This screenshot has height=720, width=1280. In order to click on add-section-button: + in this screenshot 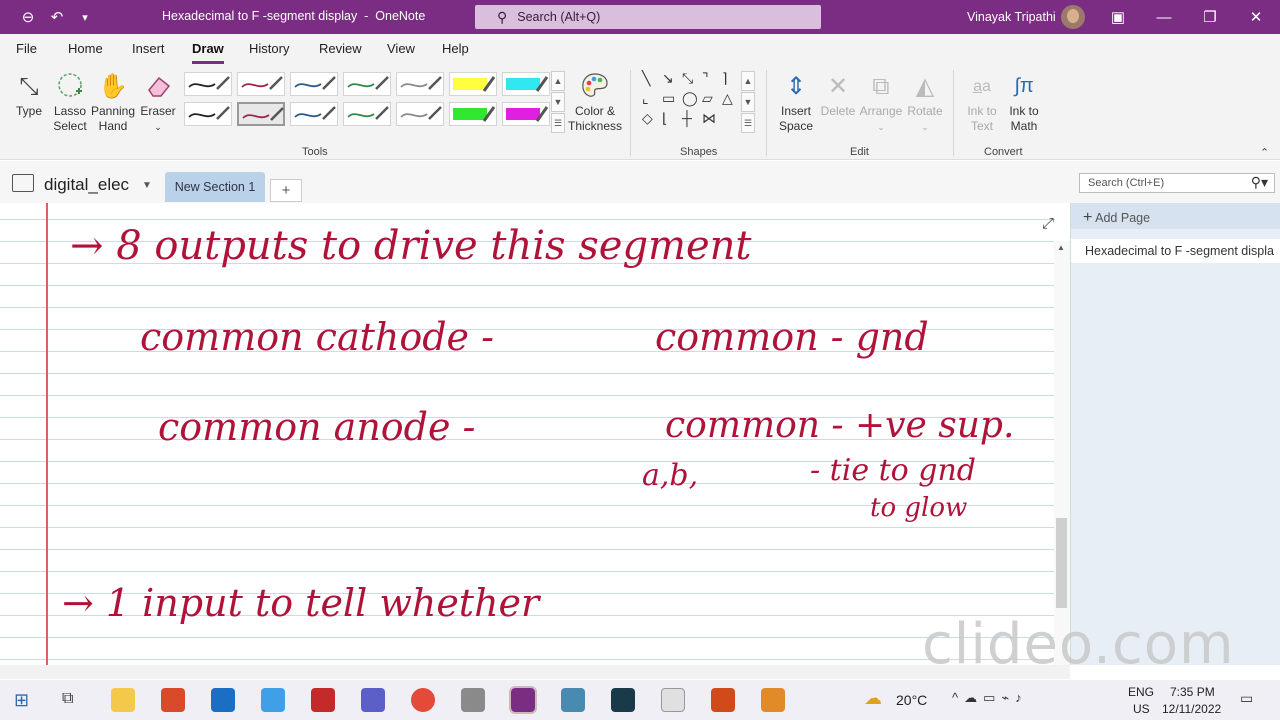, I will do `click(286, 190)`.